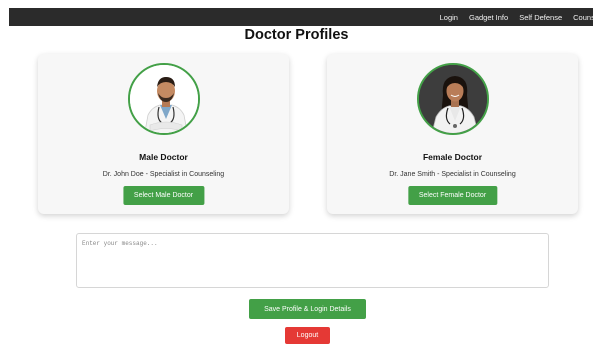 The height and width of the screenshot is (344, 593). Describe the element at coordinates (163, 157) in the screenshot. I see `male-doctor-title: Male Doctor` at that location.